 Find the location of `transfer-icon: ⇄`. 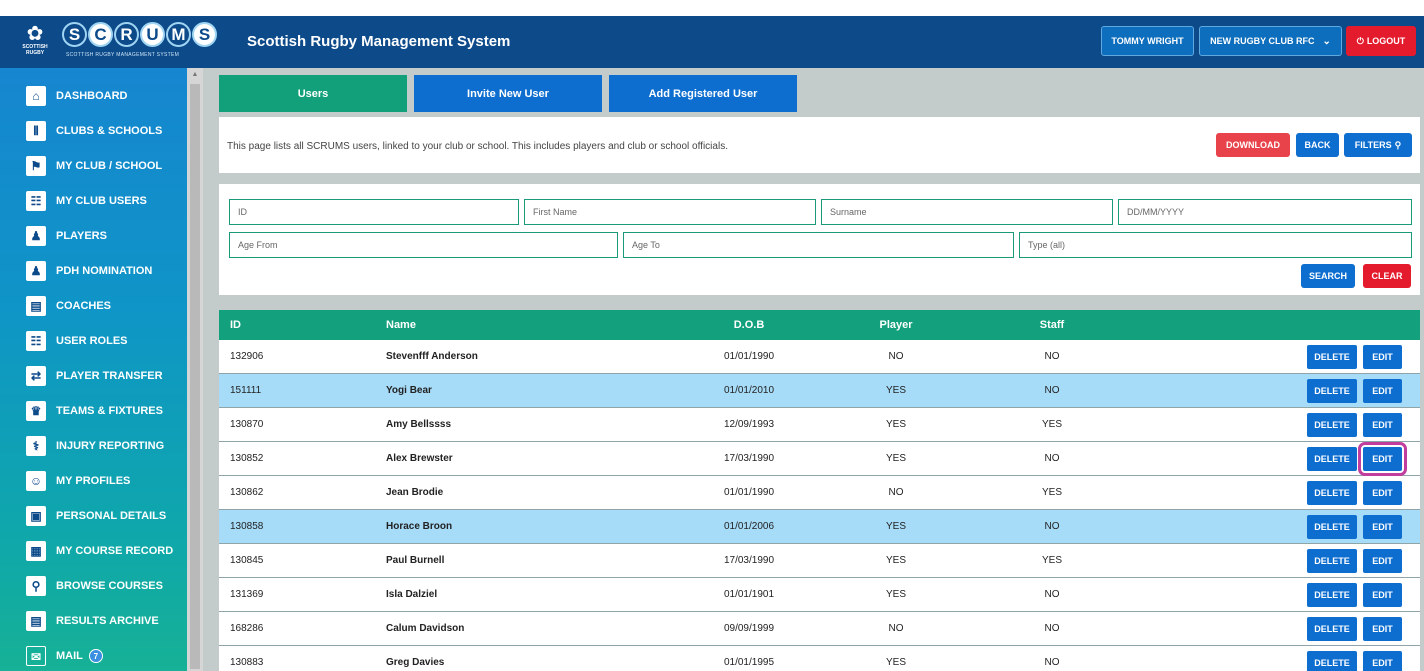

transfer-icon: ⇄ is located at coordinates (36, 376).